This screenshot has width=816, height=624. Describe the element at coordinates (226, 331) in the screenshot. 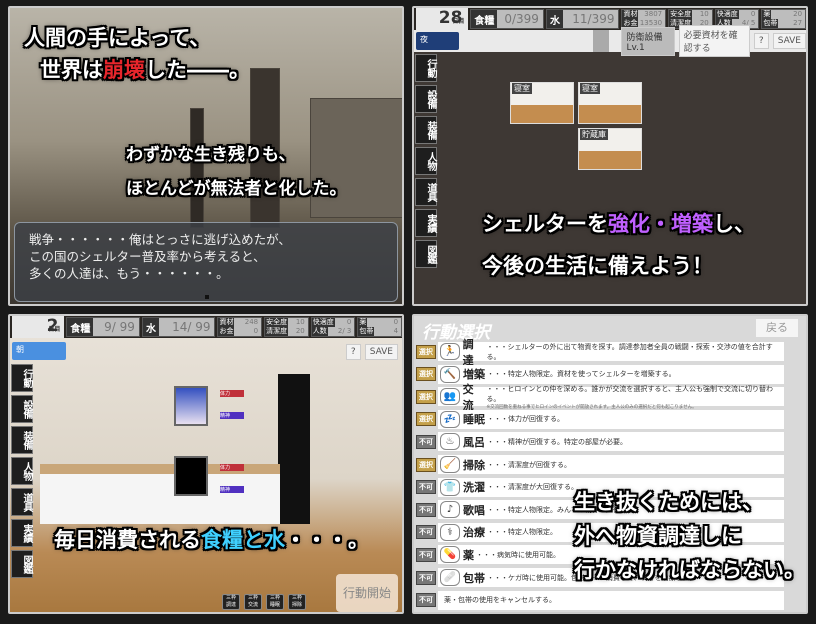

I see `money-label: お金` at that location.